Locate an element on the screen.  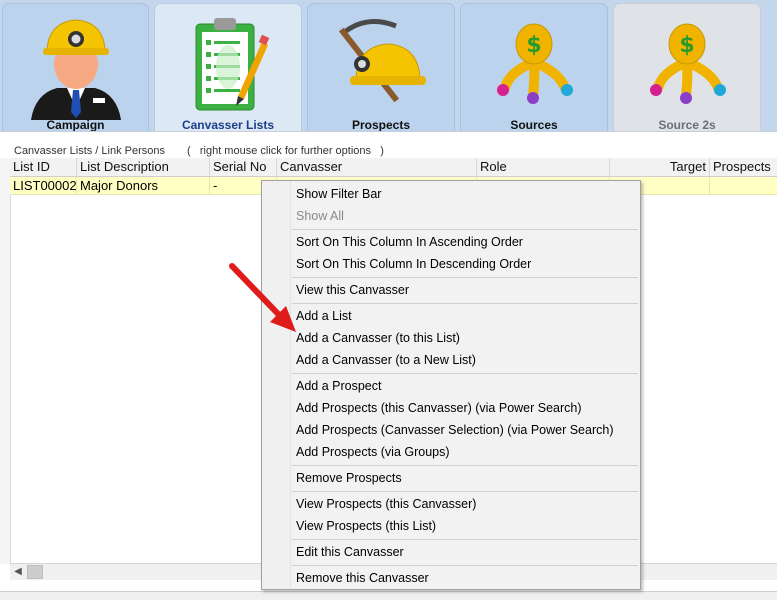
menu-item-add-canvasser-this-list: Add a Canvasser (to this List) is located at coordinates (378, 338).